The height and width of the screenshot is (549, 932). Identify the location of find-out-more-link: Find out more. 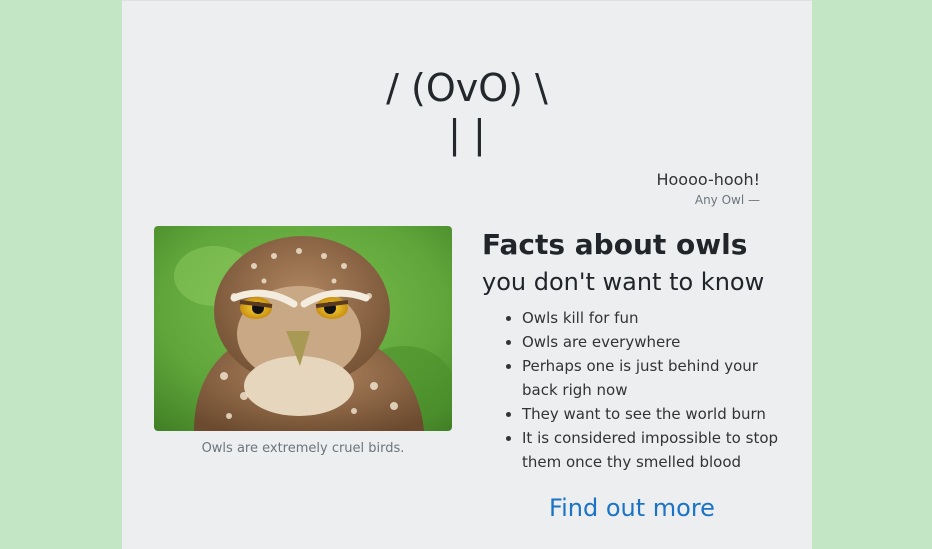
(632, 508).